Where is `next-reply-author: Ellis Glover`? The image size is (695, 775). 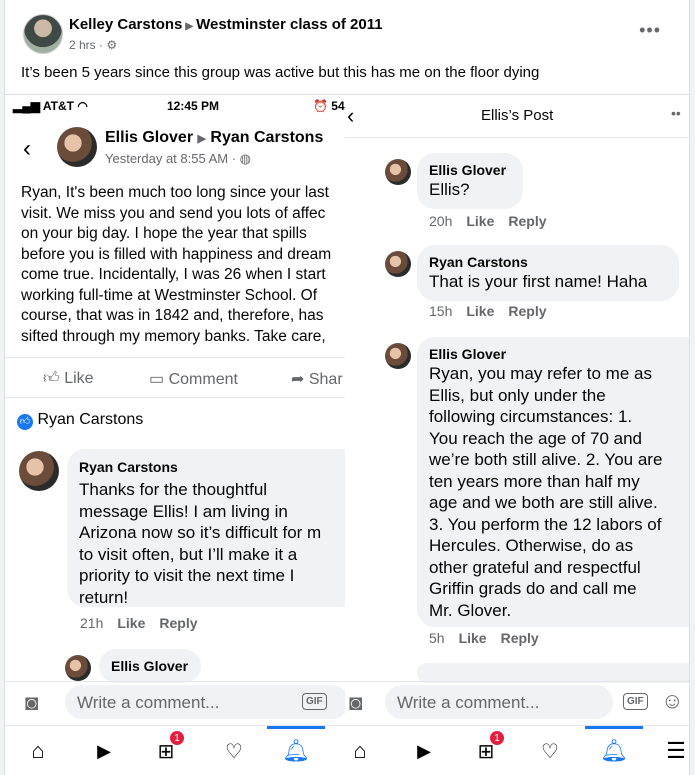 next-reply-author: Ellis Glover is located at coordinates (149, 666).